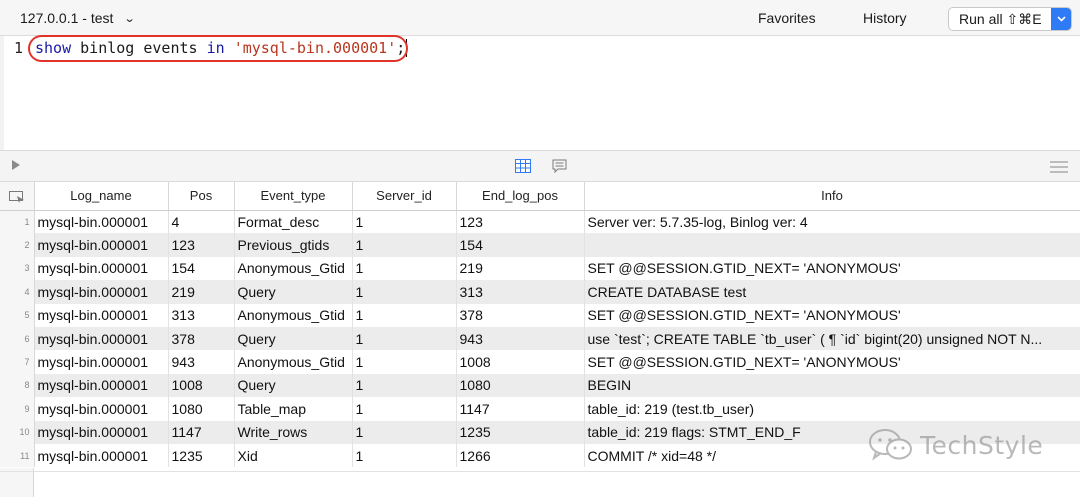 Image resolution: width=1080 pixels, height=497 pixels. What do you see at coordinates (559, 166) in the screenshot?
I see `text-view-icon` at bounding box center [559, 166].